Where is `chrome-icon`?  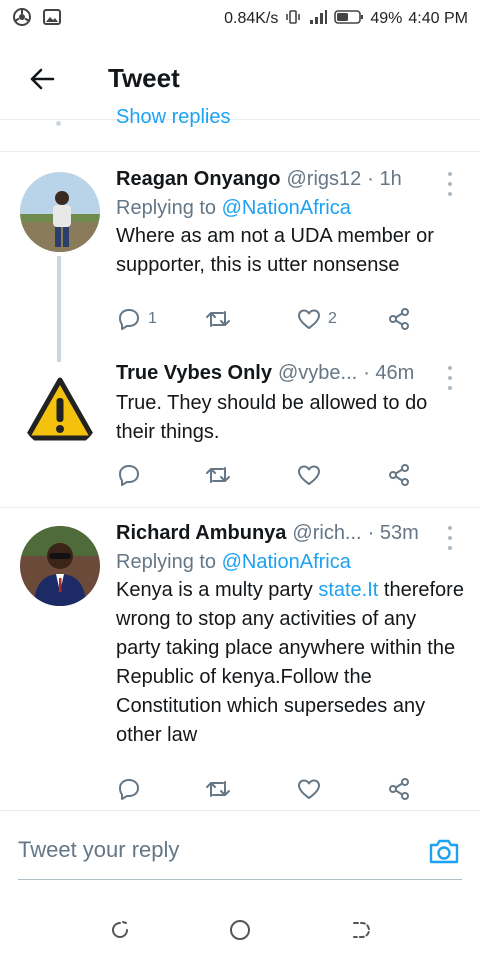 chrome-icon is located at coordinates (22, 19).